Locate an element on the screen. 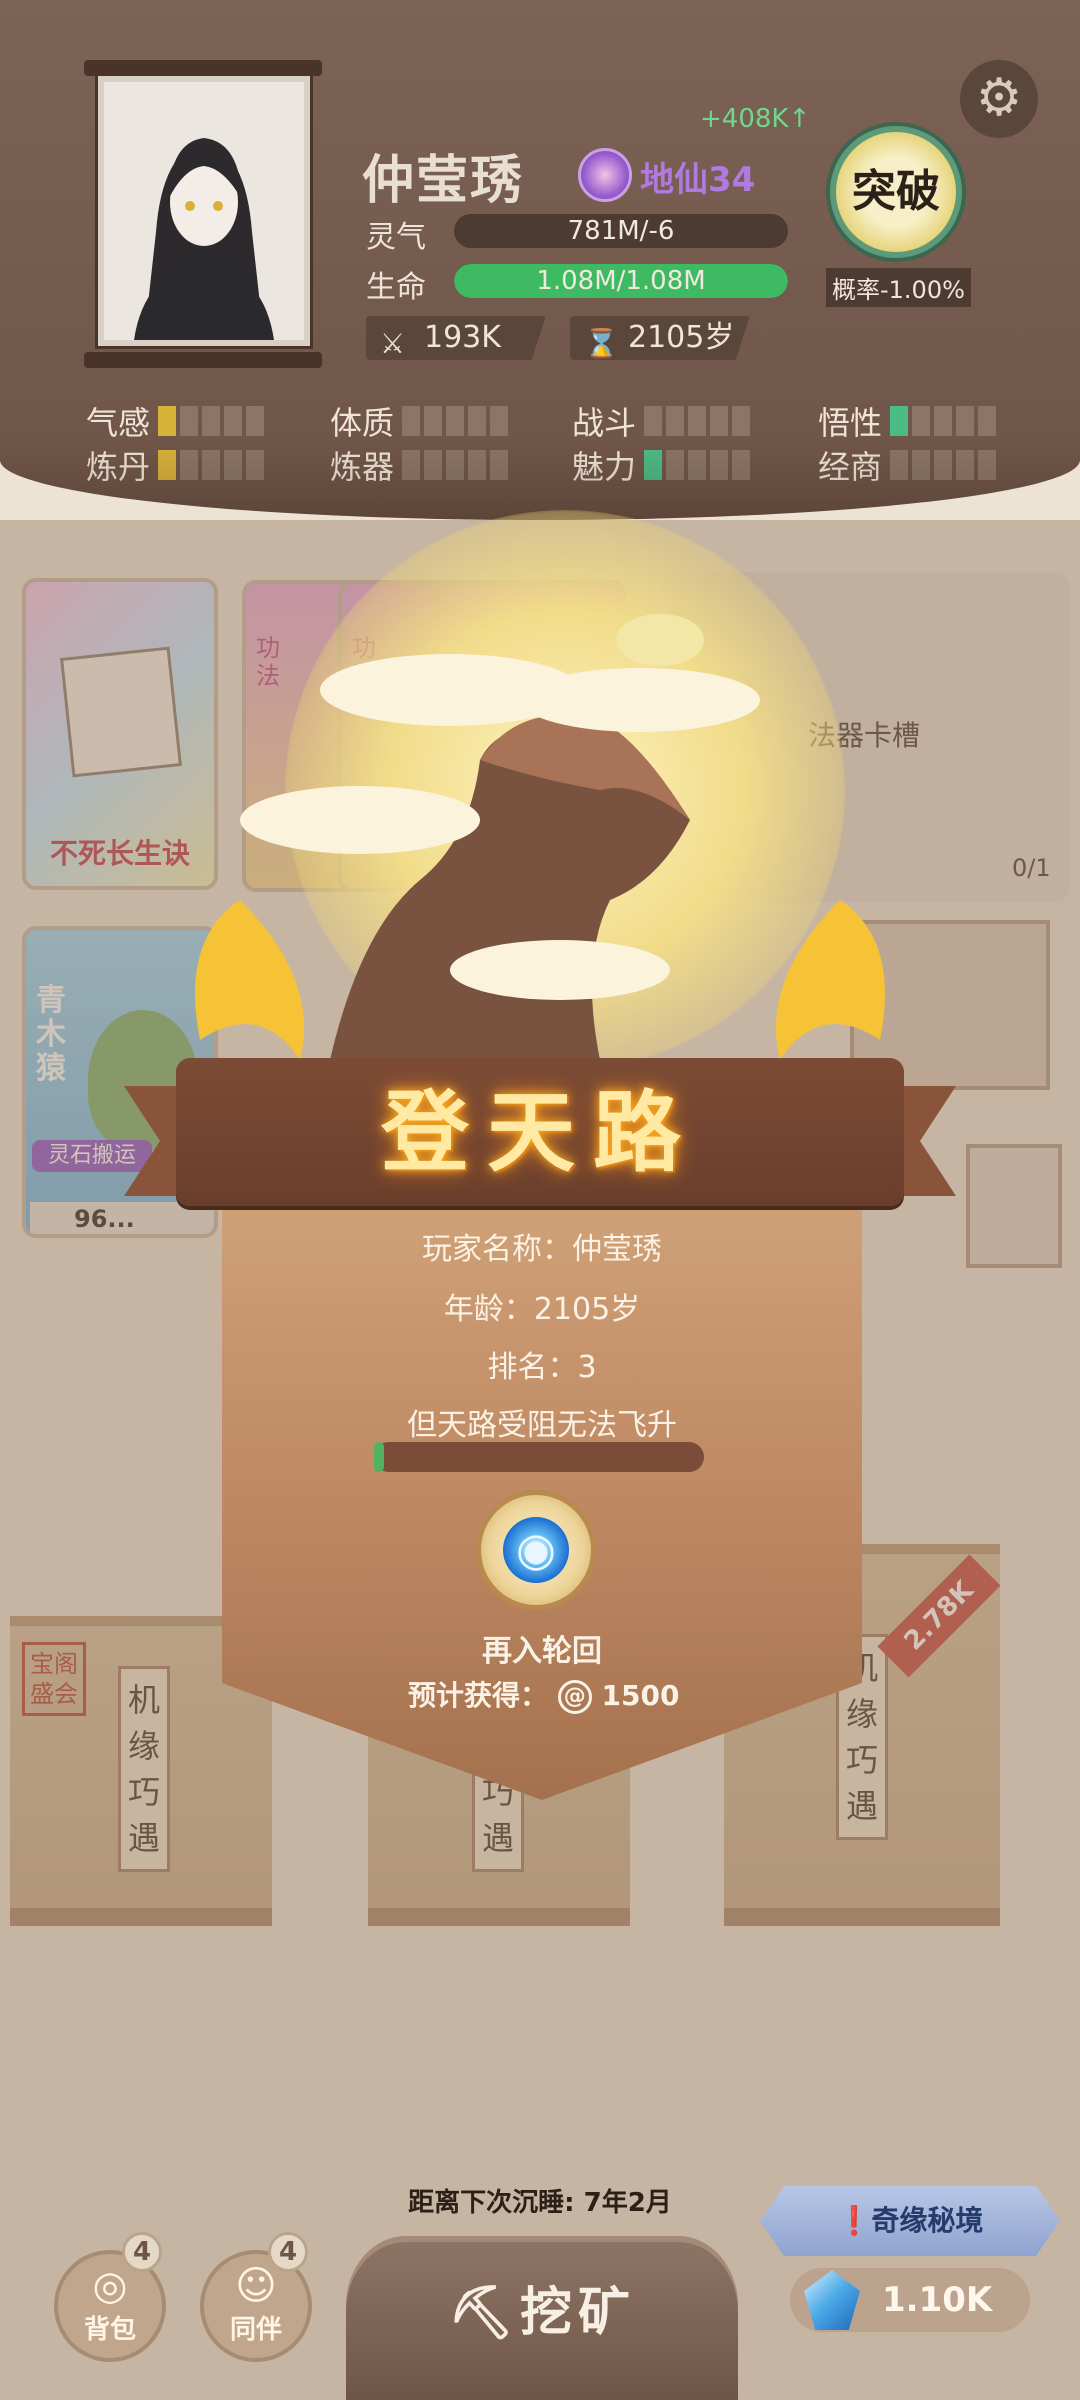 This screenshot has height=2400, width=1080. attribute-3: 悟性 is located at coordinates (907, 421).